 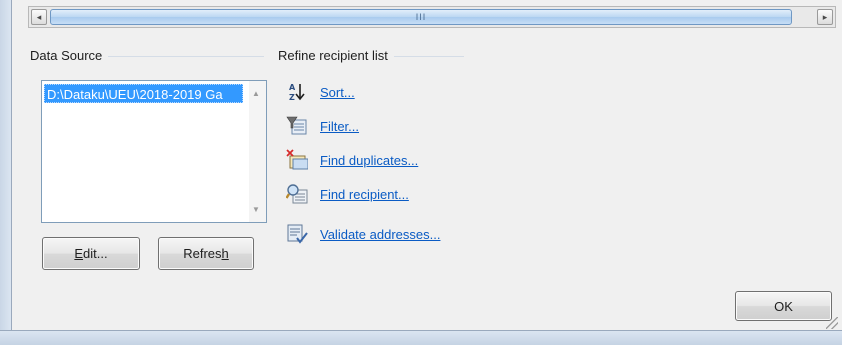 I want to click on refresh-button: Refres h, so click(x=206, y=253).